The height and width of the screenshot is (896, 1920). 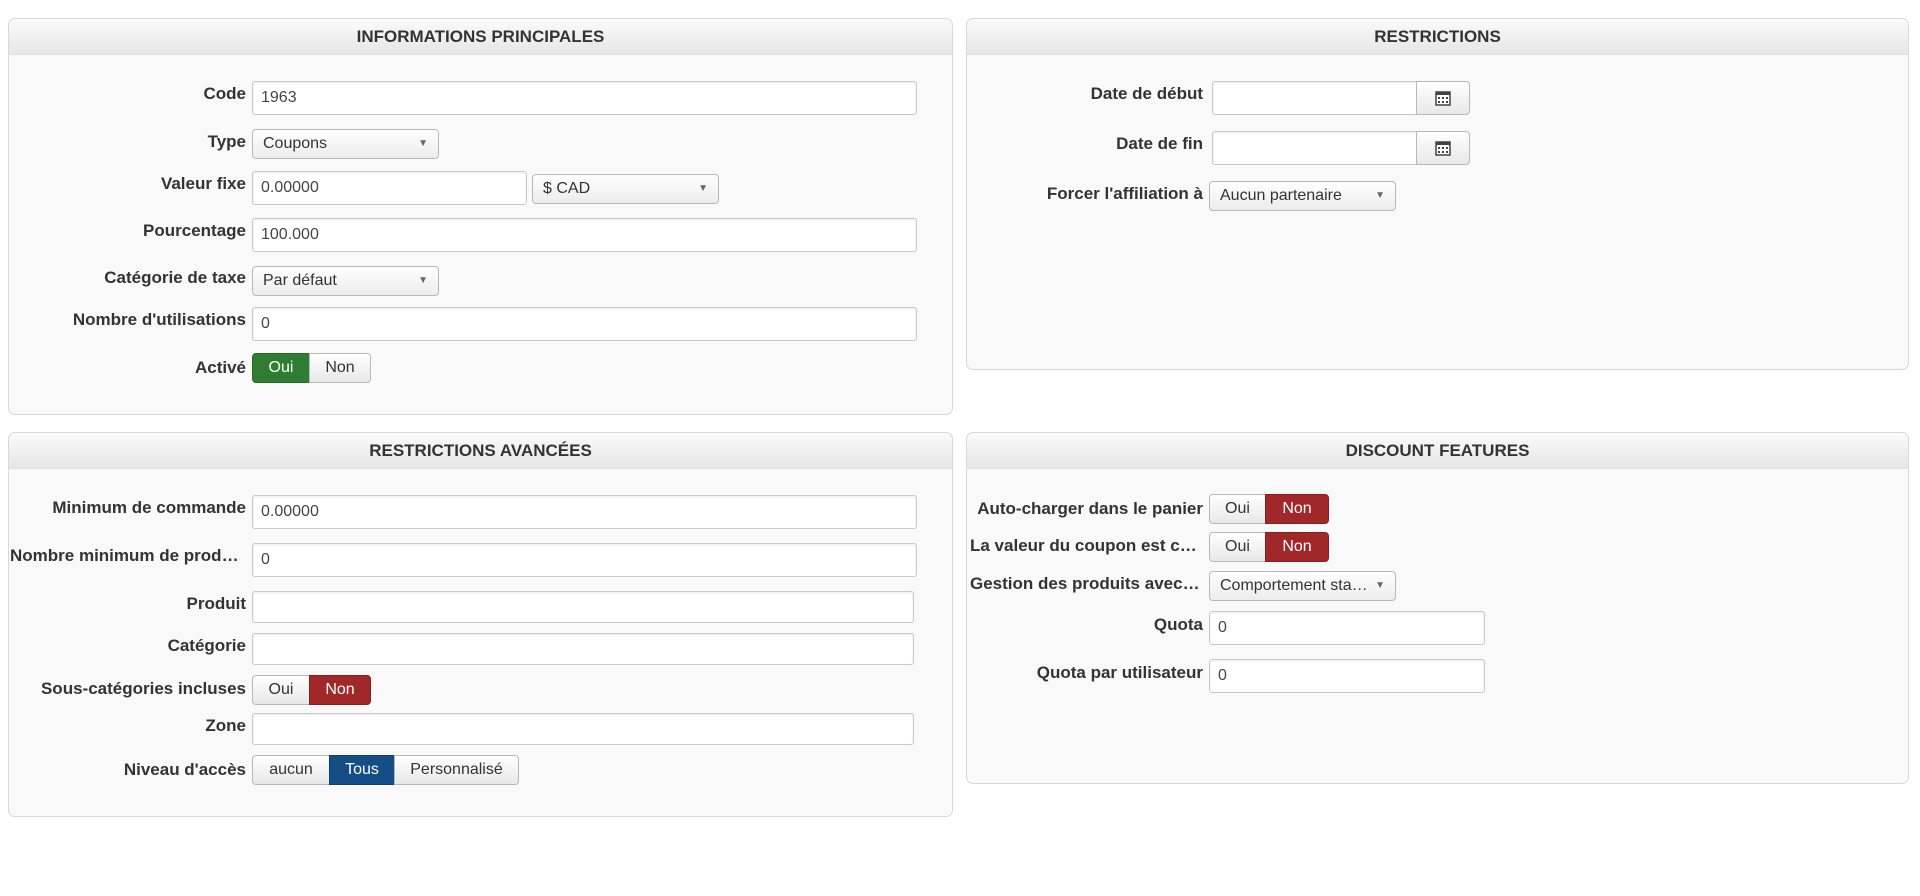 I want to click on end-date-calendar-button, so click(x=1443, y=148).